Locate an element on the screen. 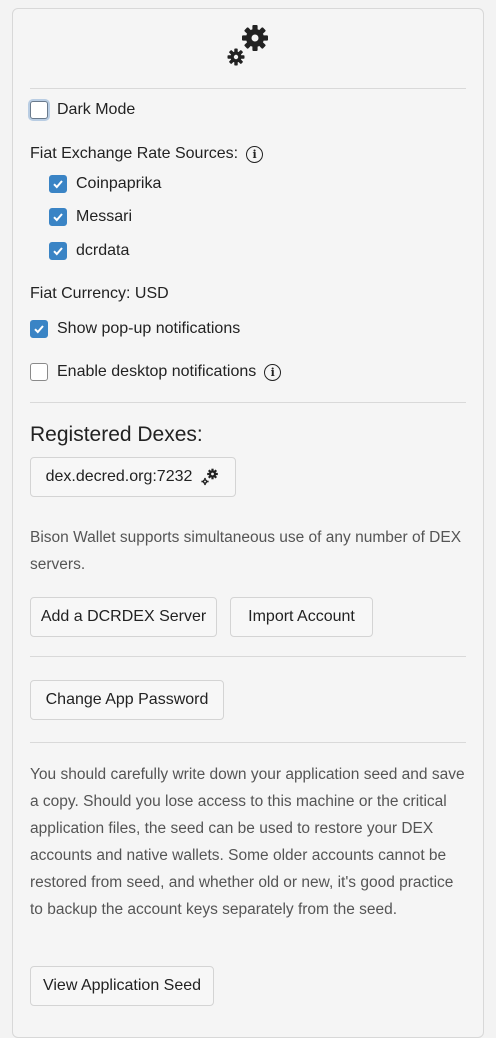 The image size is (496, 1038). fiat-sources-label: Fiat Exchange Rate Sources: is located at coordinates (134, 153).